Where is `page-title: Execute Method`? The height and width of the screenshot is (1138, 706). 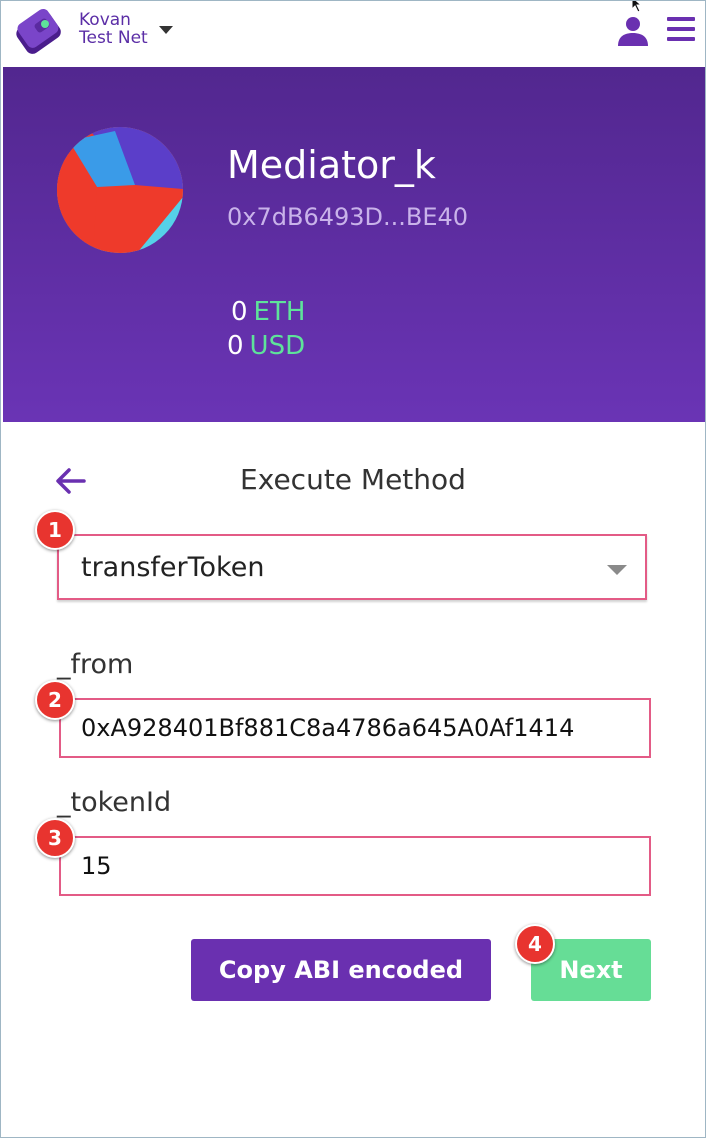 page-title: Execute Method is located at coordinates (353, 479).